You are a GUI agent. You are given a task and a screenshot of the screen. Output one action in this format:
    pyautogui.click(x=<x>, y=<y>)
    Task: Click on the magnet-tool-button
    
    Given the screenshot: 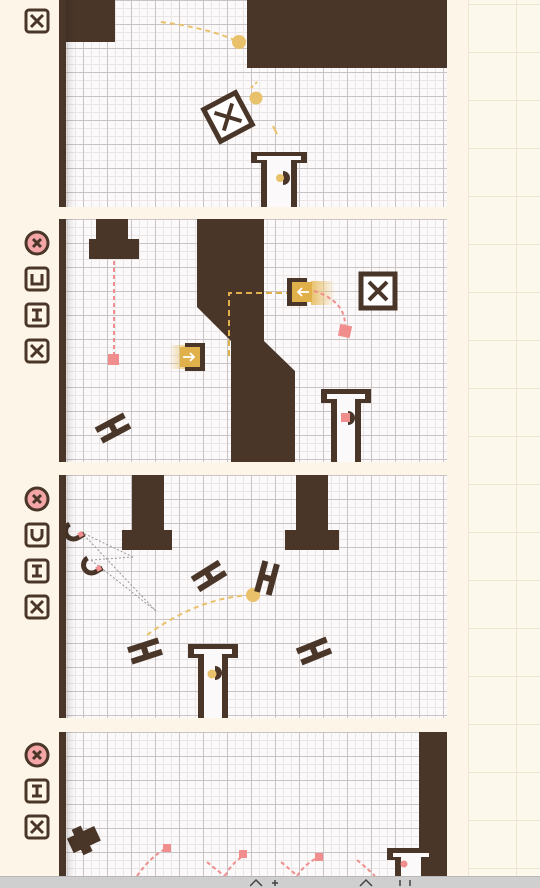 What is the action you would take?
    pyautogui.click(x=37, y=535)
    